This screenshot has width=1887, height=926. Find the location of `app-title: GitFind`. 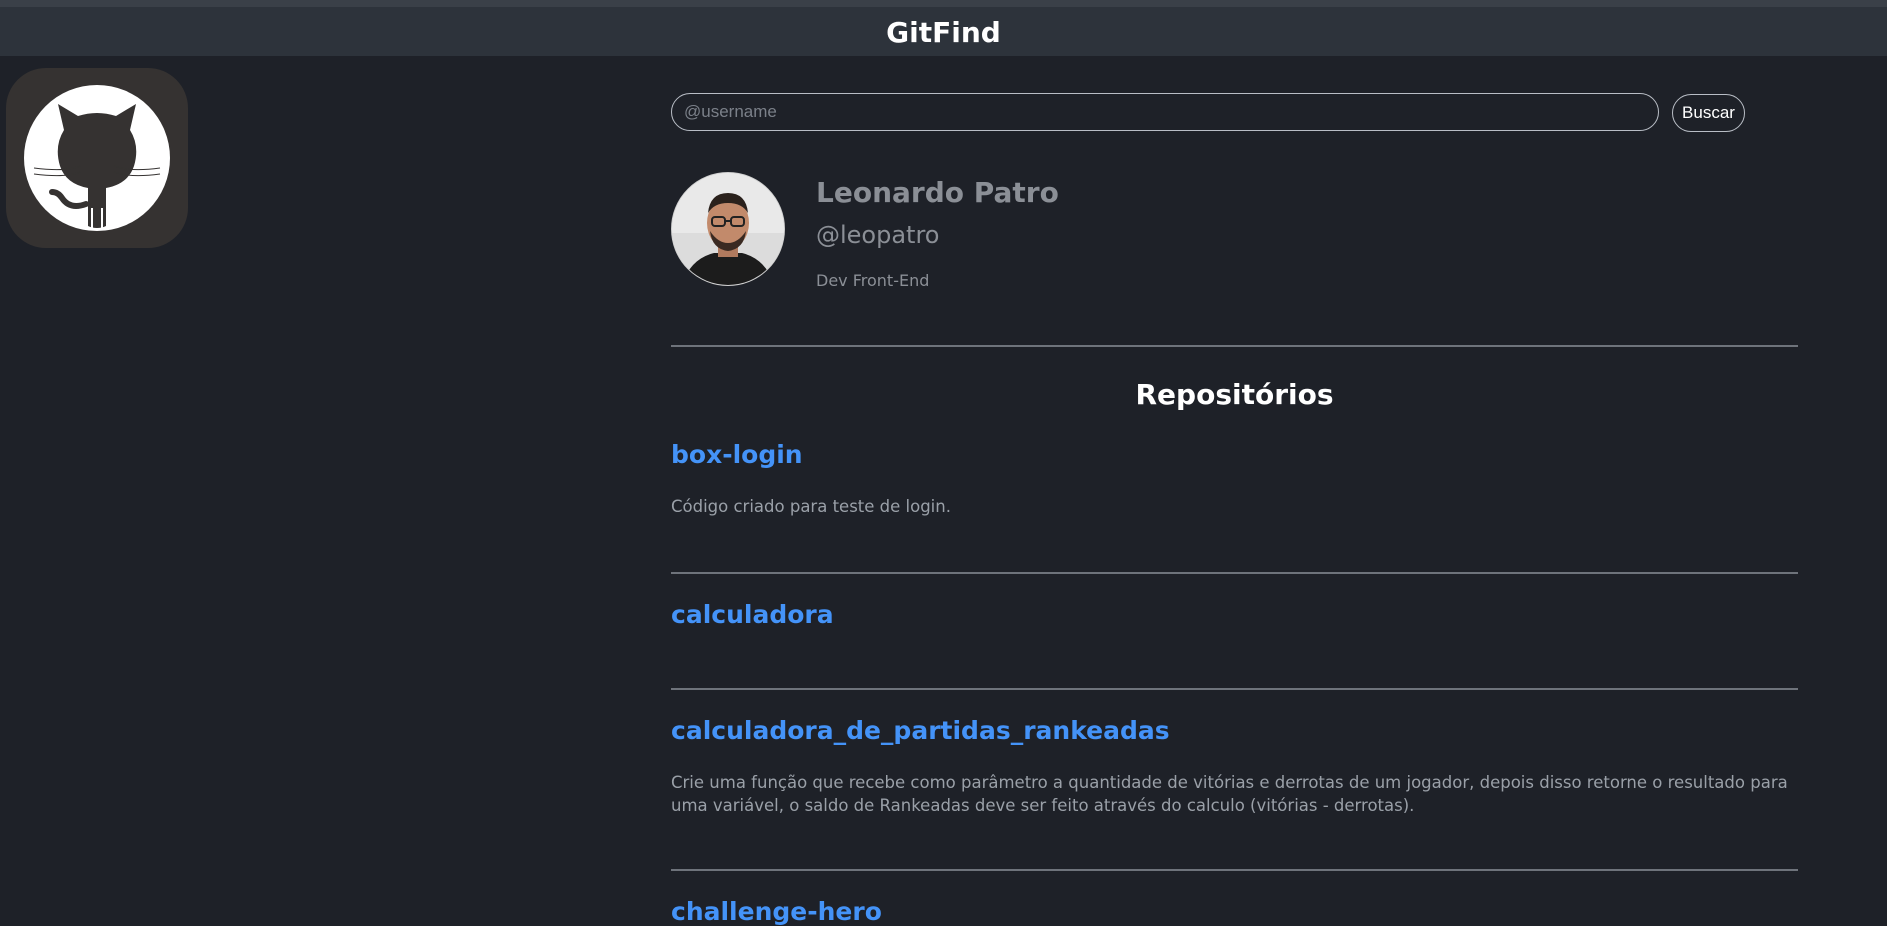

app-title: GitFind is located at coordinates (943, 32).